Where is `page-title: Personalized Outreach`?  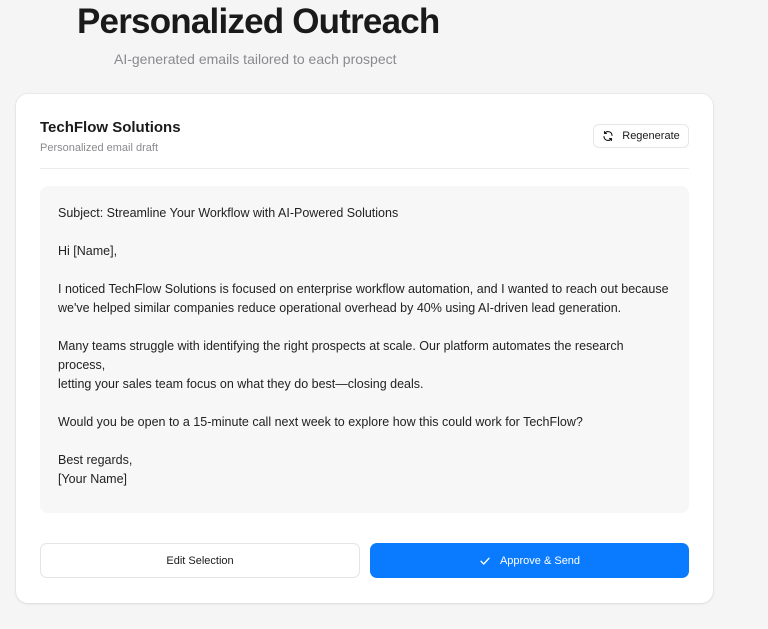
page-title: Personalized Outreach is located at coordinates (258, 21).